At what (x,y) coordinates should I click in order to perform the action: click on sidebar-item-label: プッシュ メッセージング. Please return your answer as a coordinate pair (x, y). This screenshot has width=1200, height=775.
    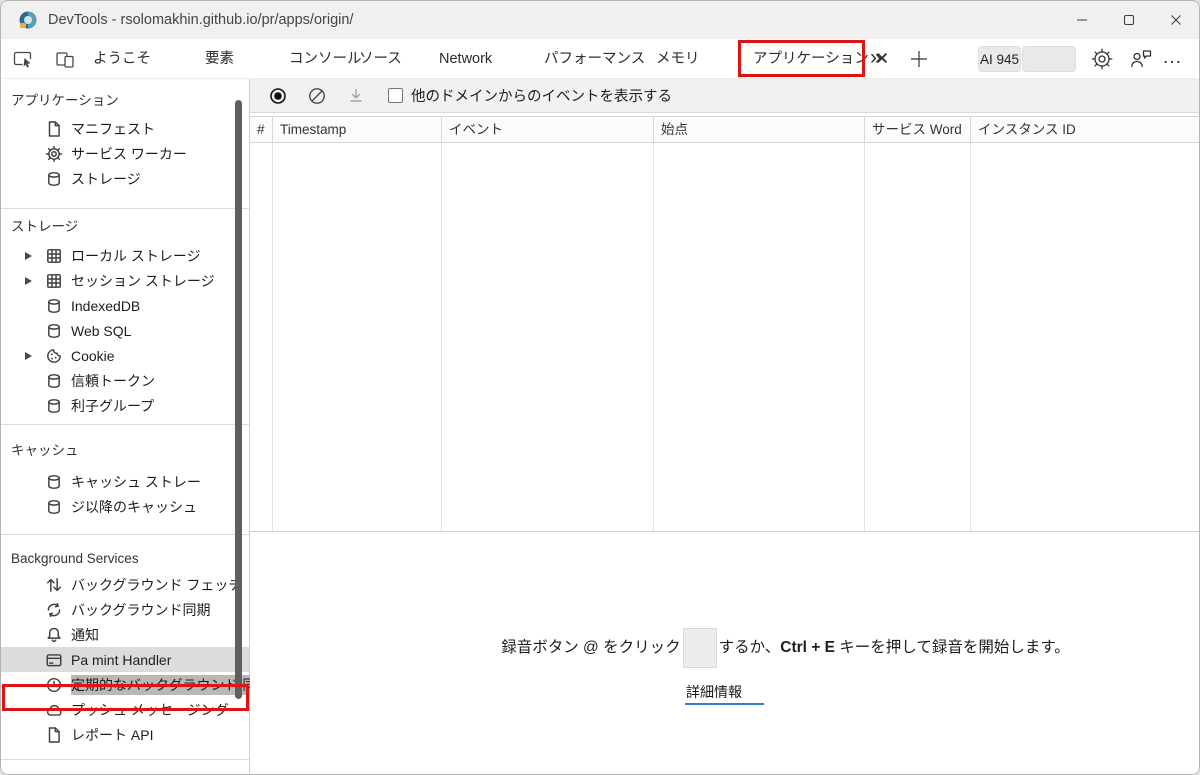
    Looking at the image, I should click on (150, 709).